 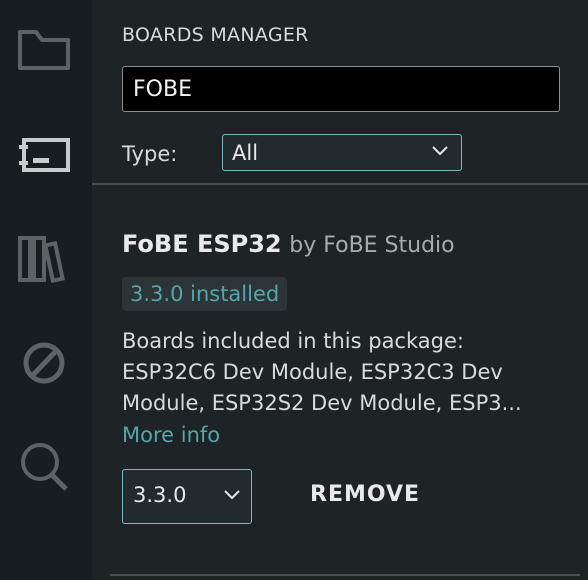 What do you see at coordinates (372, 245) in the screenshot?
I see `package-author: by FoBE Studio` at bounding box center [372, 245].